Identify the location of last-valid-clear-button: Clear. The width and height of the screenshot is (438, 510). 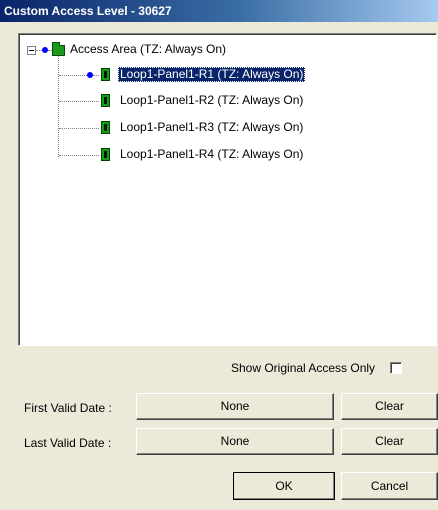
(389, 441).